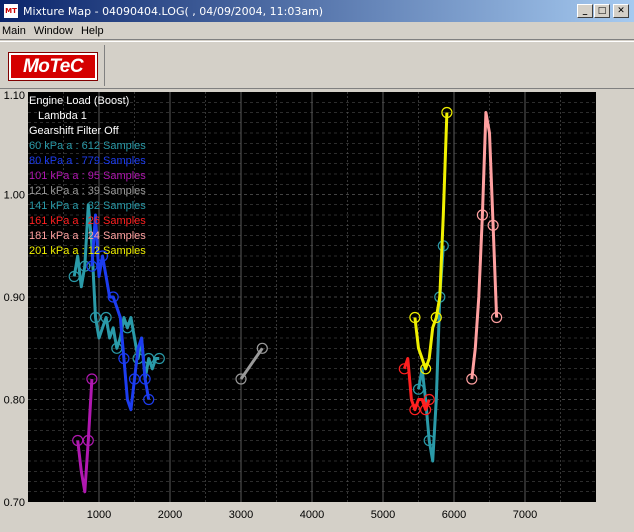  Describe the element at coordinates (312, 515) in the screenshot. I see `x-tick-label: 4000` at that location.